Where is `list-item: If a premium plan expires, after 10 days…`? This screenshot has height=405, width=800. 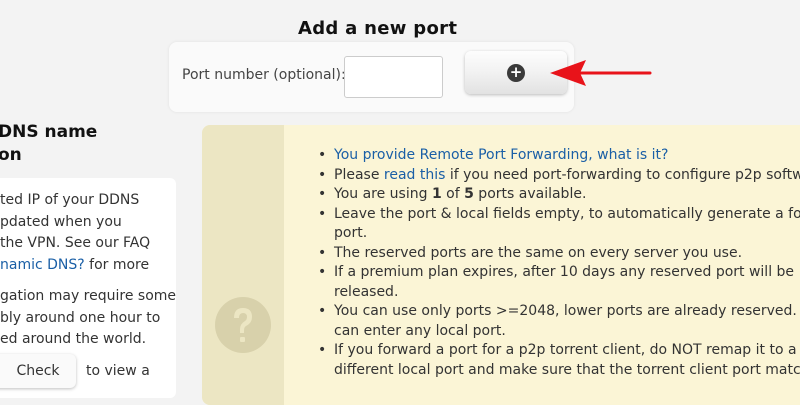 list-item: If a premium plan expires, after 10 days… is located at coordinates (558, 282).